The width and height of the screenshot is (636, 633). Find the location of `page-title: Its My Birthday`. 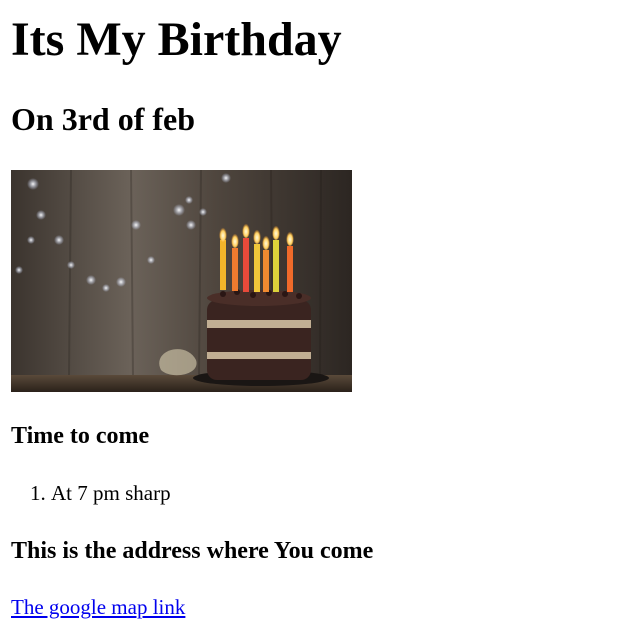

page-title: Its My Birthday is located at coordinates (176, 39).